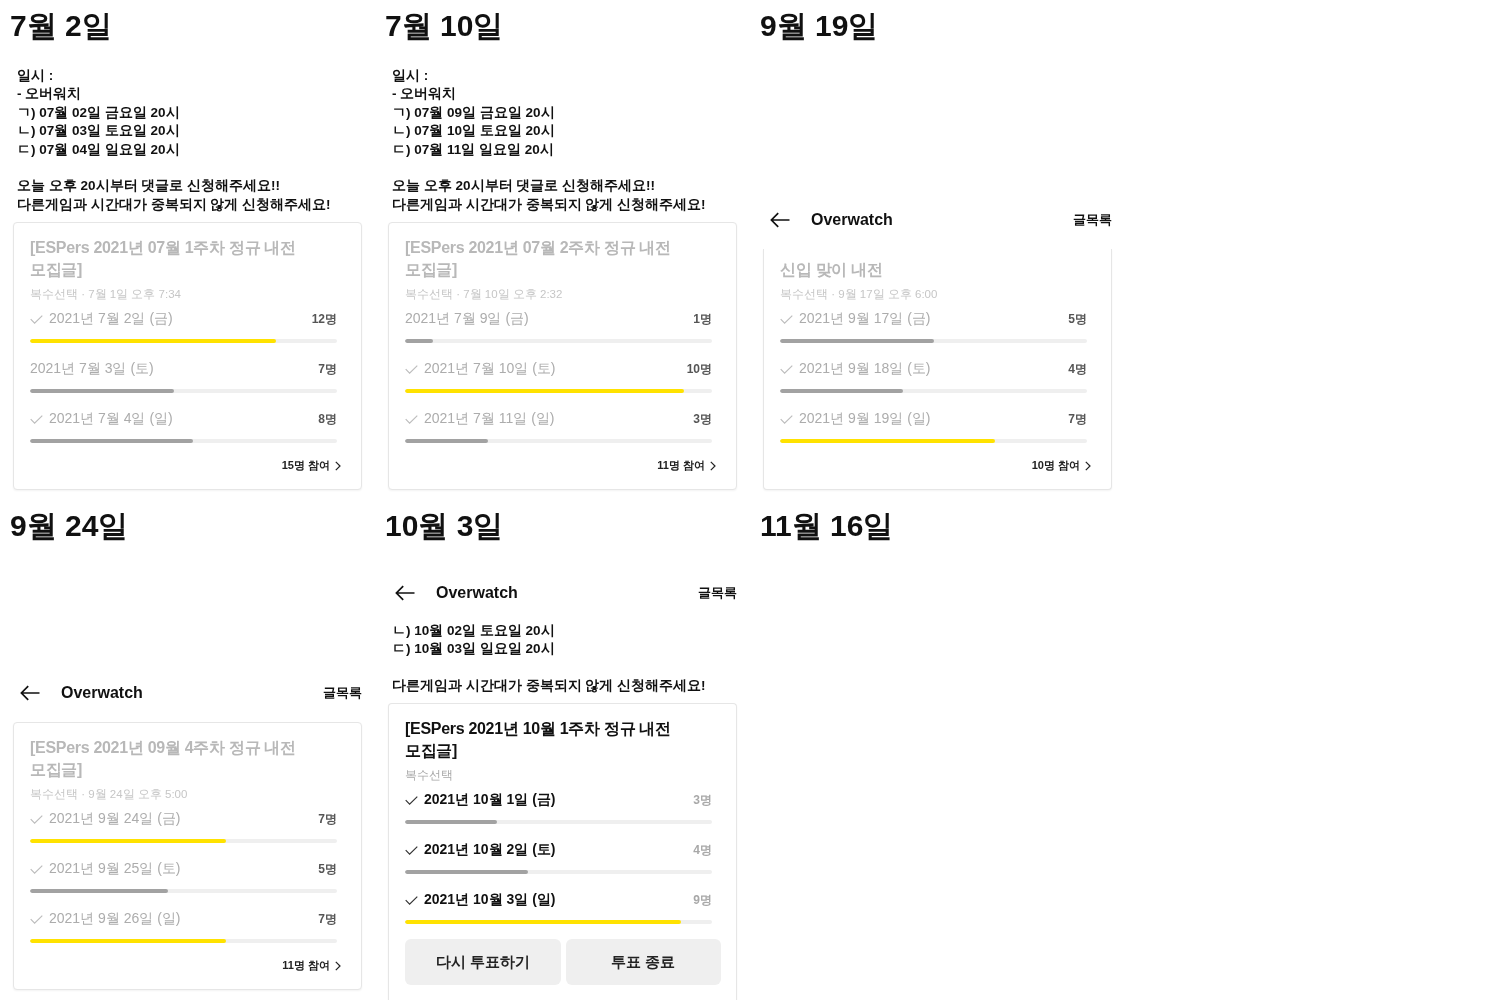  What do you see at coordinates (473, 112) in the screenshot?
I see `post-text: 일시 : - 오버워치 ㄱ) 07월 09일 금요일 20시 ㄴ) 07월 10일 토요일 20시 ㄷ) 07월 11일 일요일 20시` at bounding box center [473, 112].